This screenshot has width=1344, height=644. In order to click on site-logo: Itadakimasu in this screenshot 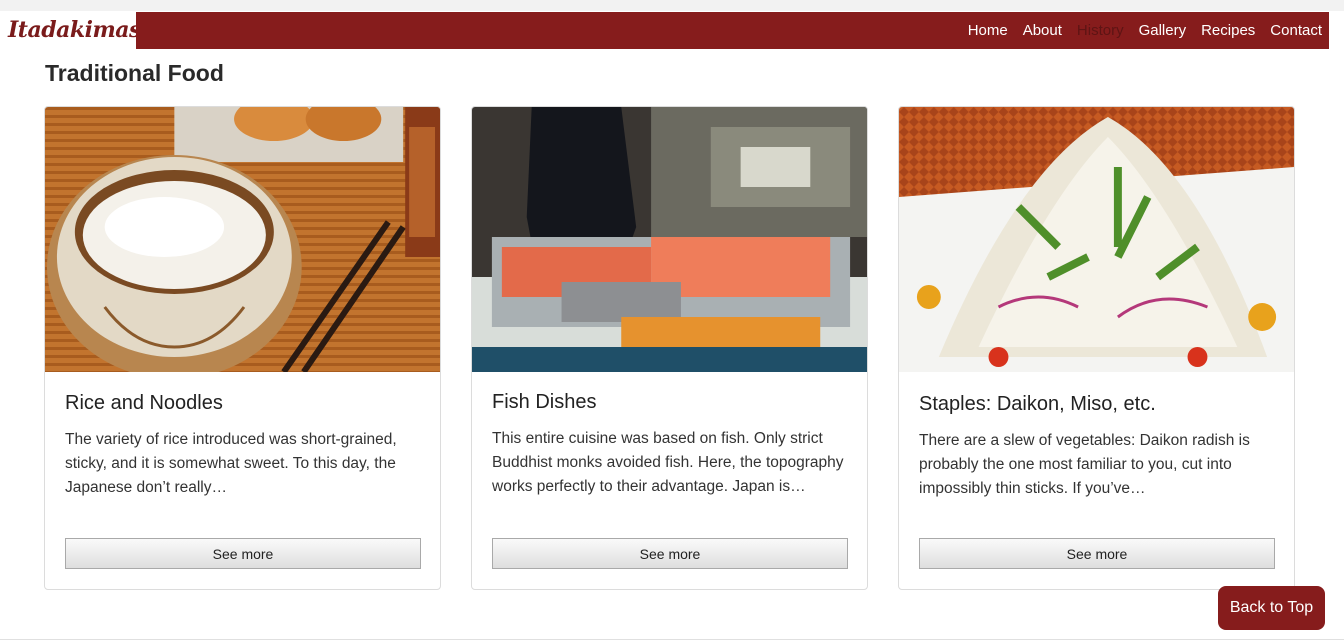, I will do `click(78, 30)`.